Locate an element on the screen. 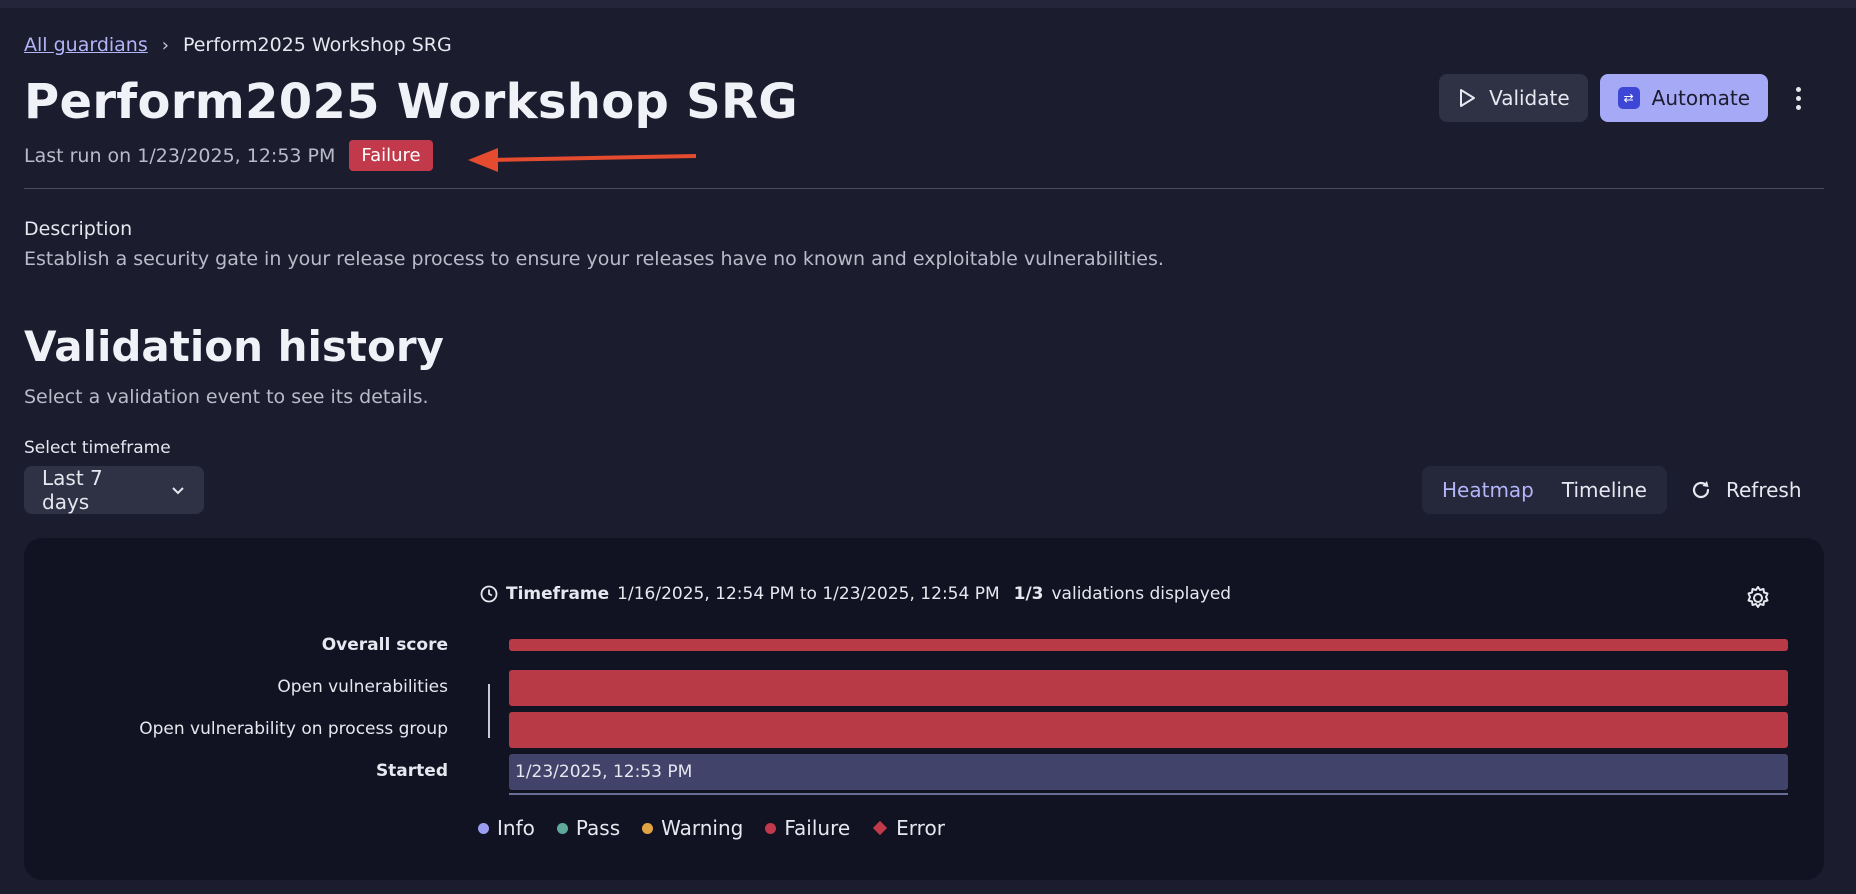 This screenshot has height=894, width=1856. selected-event-indicator is located at coordinates (1148, 794).